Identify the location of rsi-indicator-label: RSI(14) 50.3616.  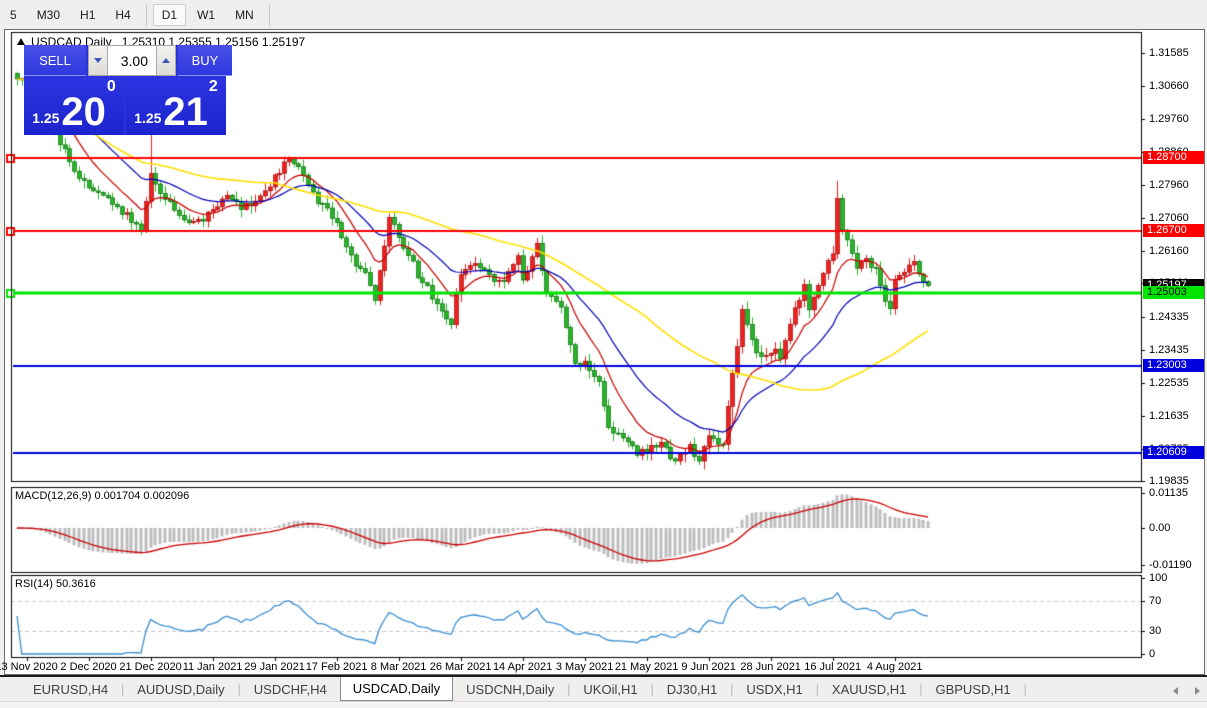
(55, 584).